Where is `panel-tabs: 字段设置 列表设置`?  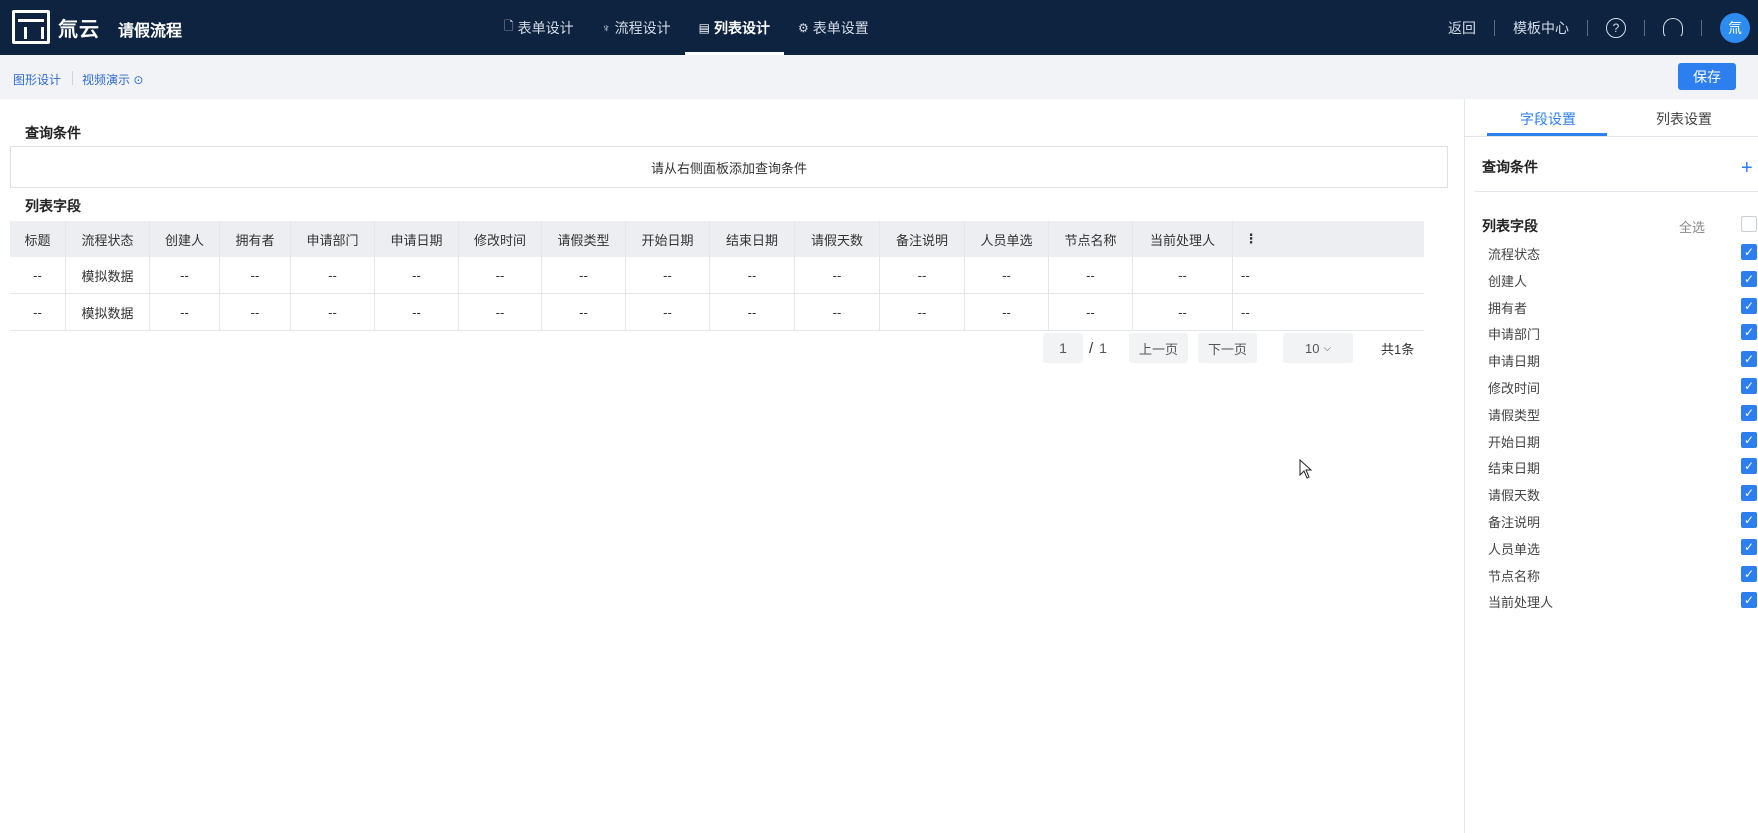
panel-tabs: 字段设置 列表设置 is located at coordinates (1611, 118).